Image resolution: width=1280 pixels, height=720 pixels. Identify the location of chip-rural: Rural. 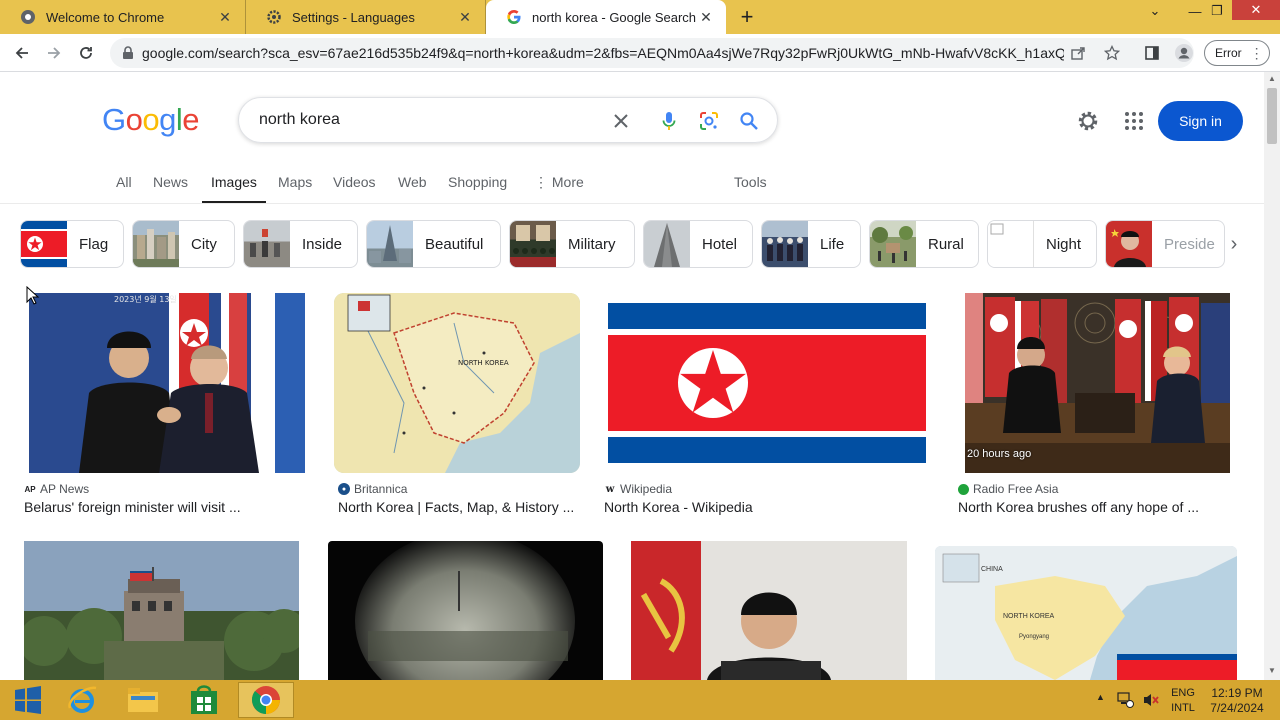
(924, 244).